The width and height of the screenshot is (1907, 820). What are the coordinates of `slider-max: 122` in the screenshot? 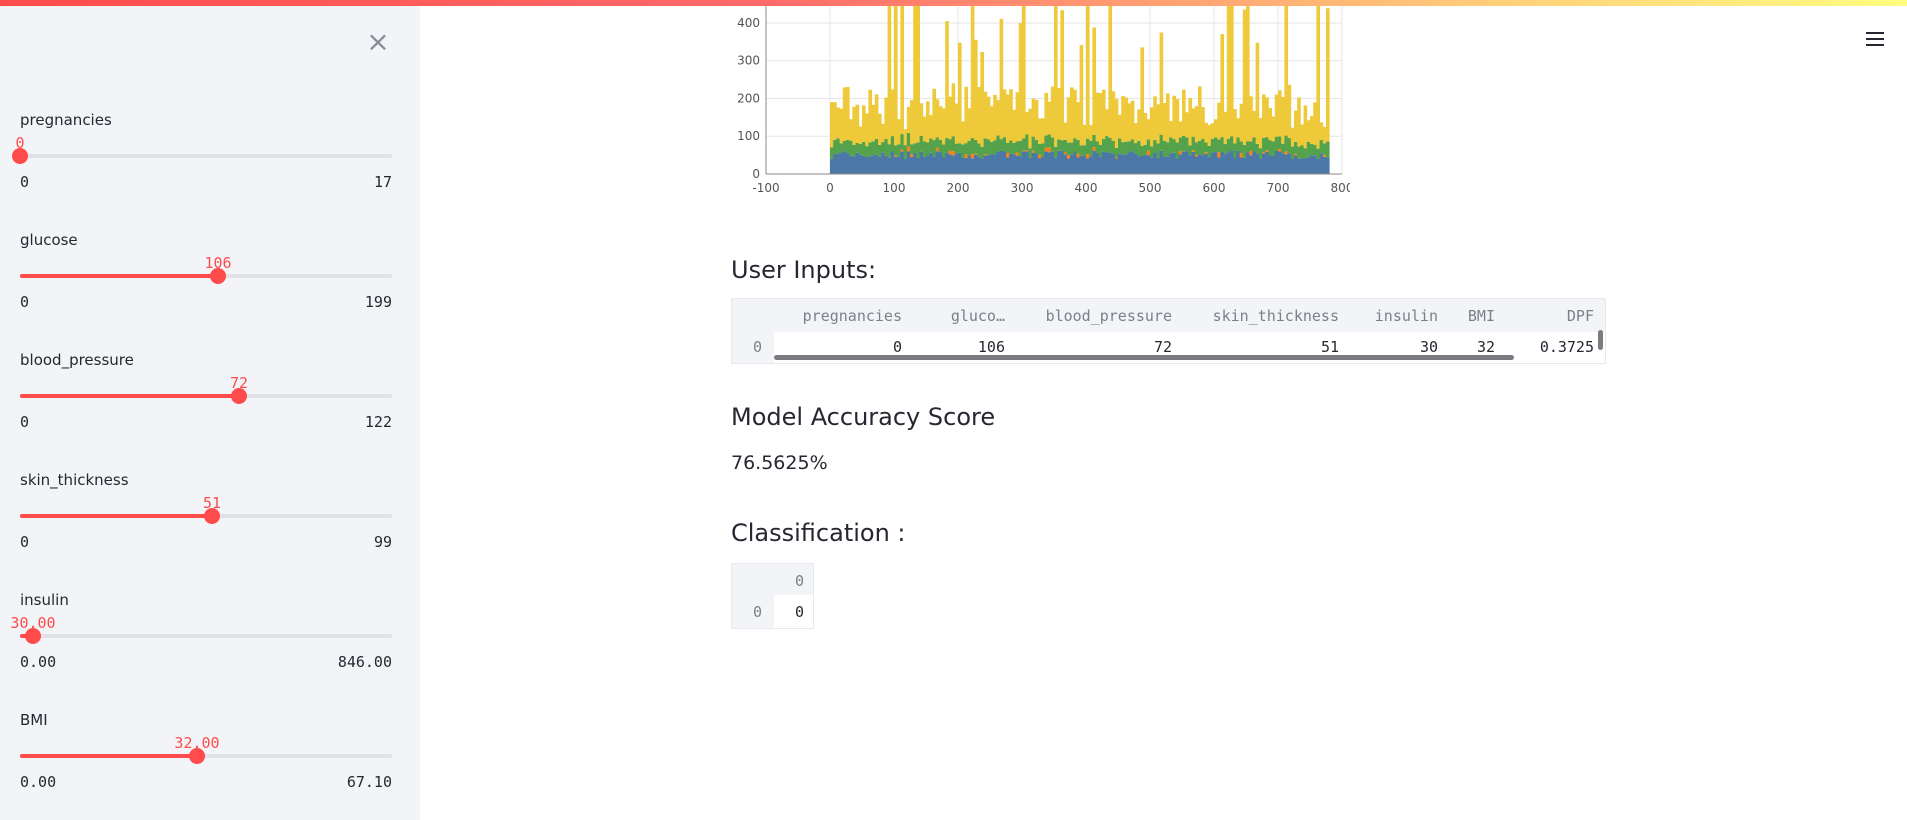 It's located at (378, 422).